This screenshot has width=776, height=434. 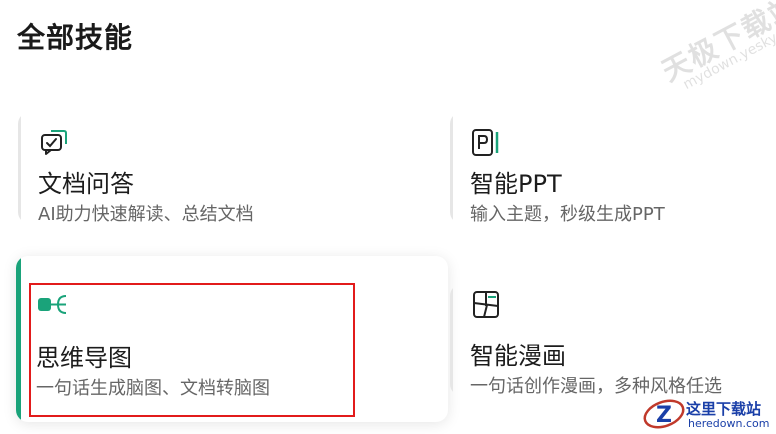 I want to click on svg-text: Z, so click(x=664, y=415).